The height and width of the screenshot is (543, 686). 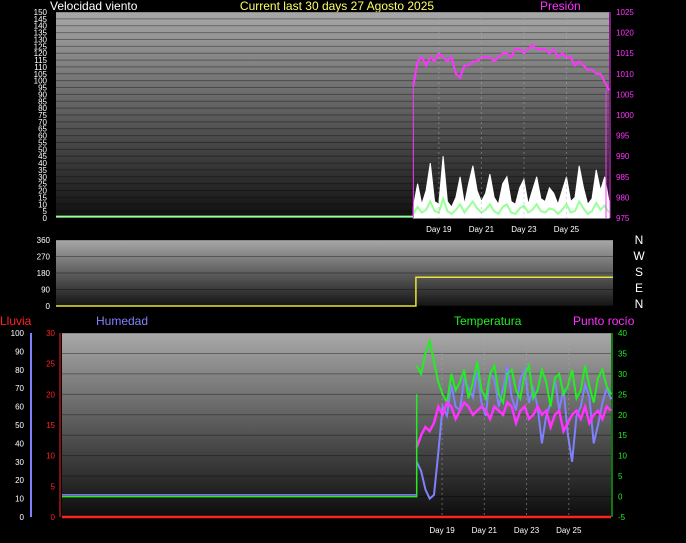 I want to click on temperature-axis: -5 0 5 10 15 20 25 30 35 40, so click(x=622, y=425).